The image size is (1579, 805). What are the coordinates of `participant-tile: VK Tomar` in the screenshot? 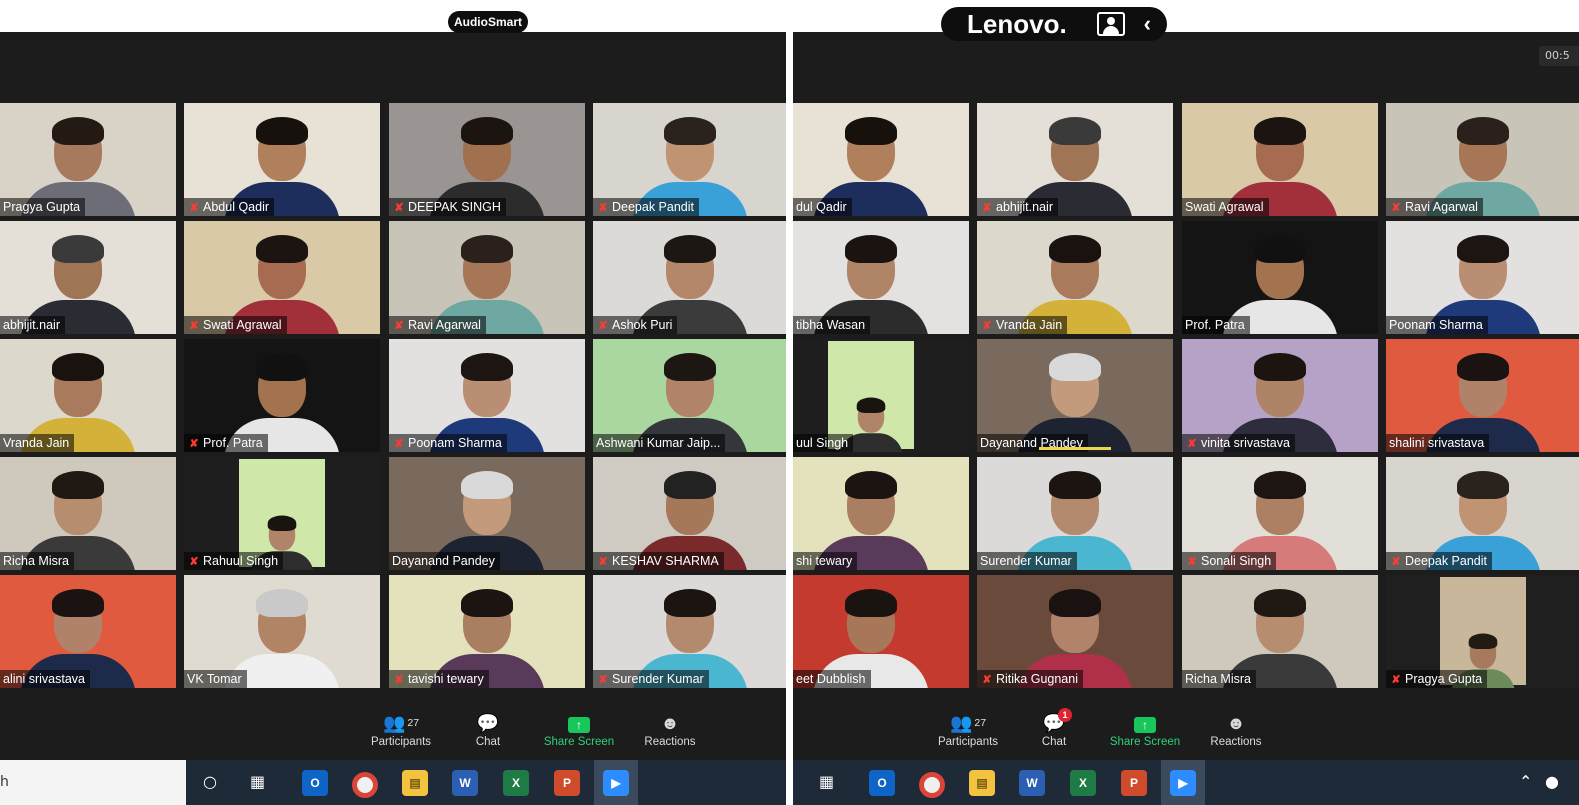 It's located at (282, 631).